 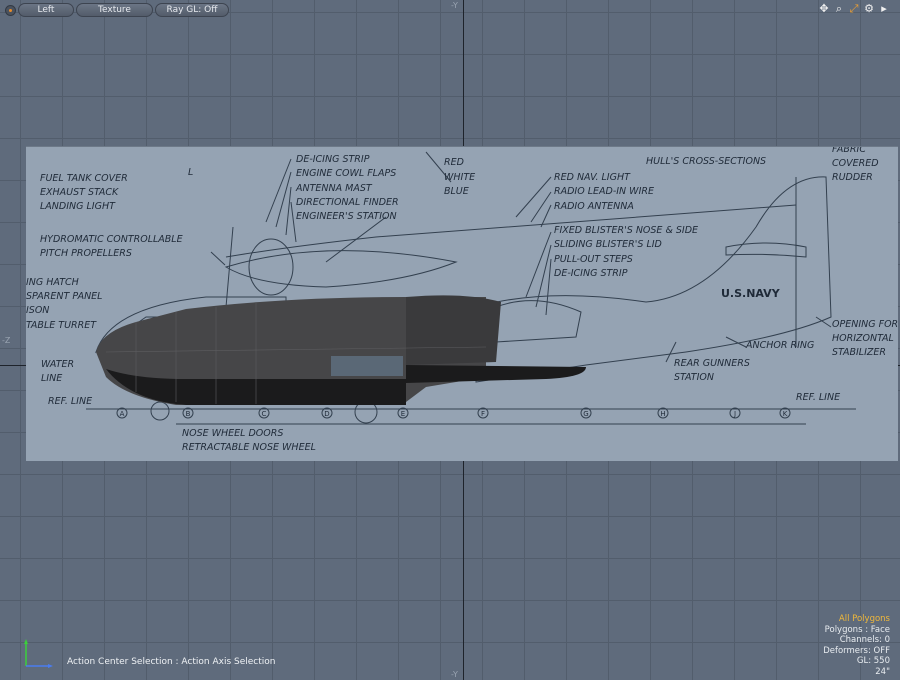 What do you see at coordinates (653, 279) in the screenshot?
I see `hull-rear` at bounding box center [653, 279].